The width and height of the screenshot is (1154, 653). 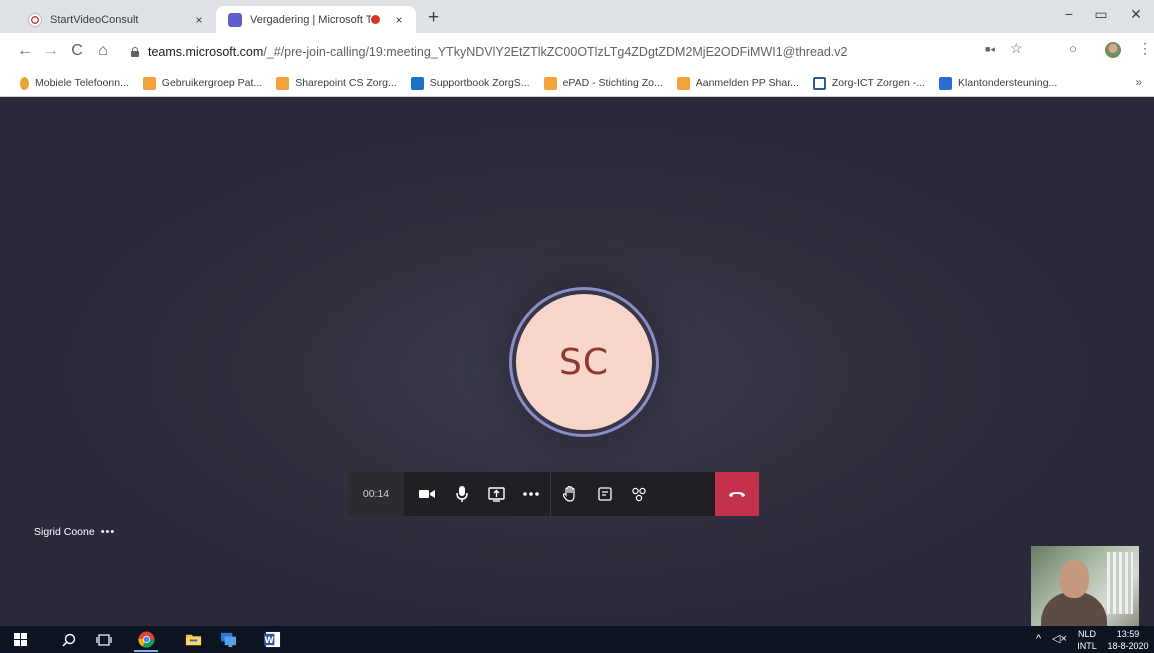 What do you see at coordinates (1038, 639) in the screenshot?
I see `tray-chevron-icon: ^` at bounding box center [1038, 639].